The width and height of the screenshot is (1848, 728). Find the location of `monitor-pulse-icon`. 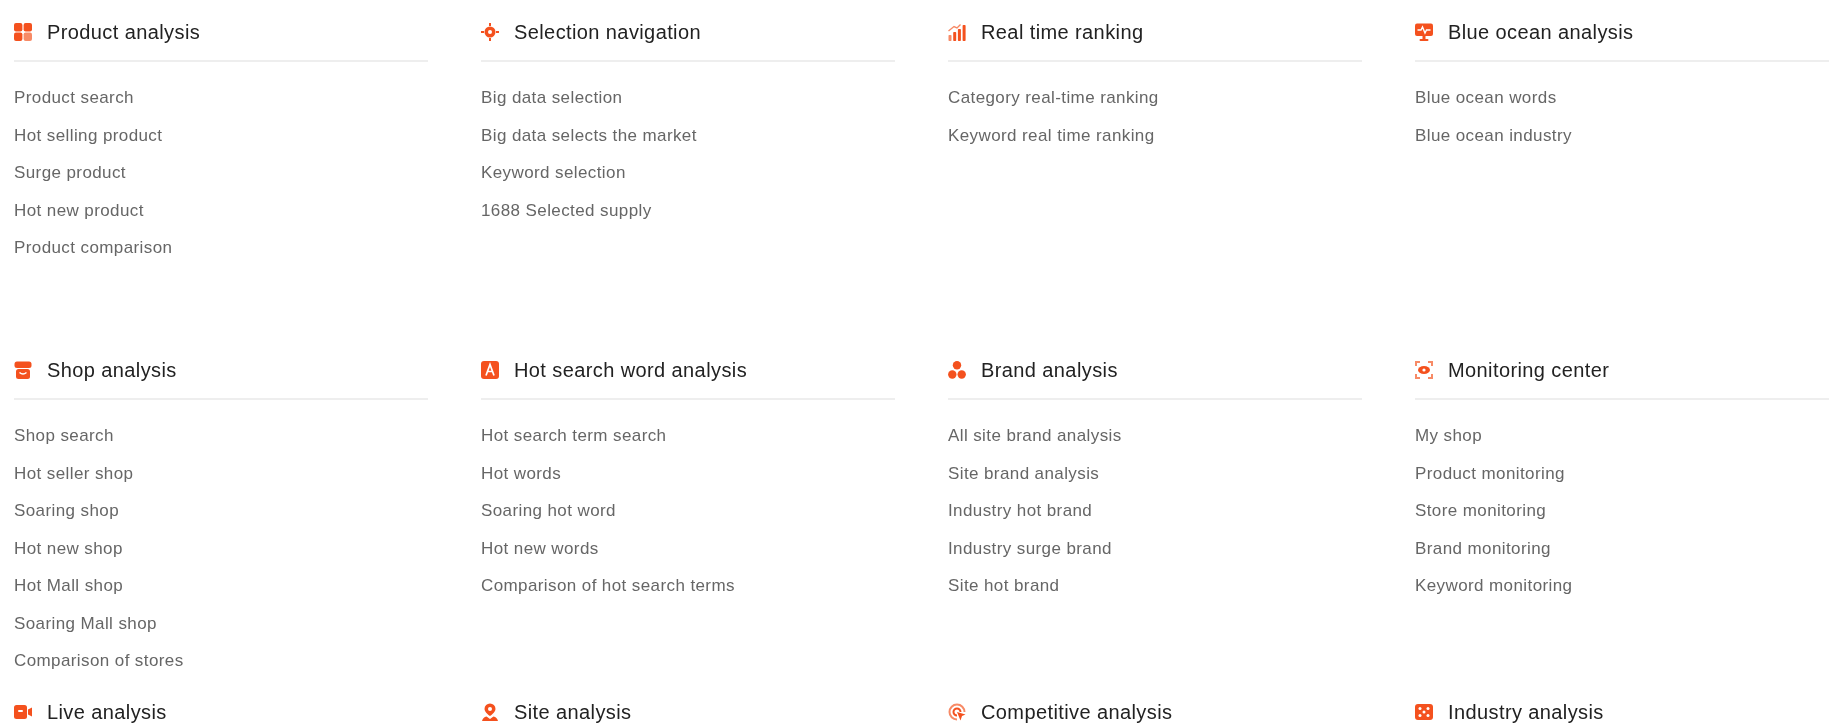

monitor-pulse-icon is located at coordinates (1424, 32).